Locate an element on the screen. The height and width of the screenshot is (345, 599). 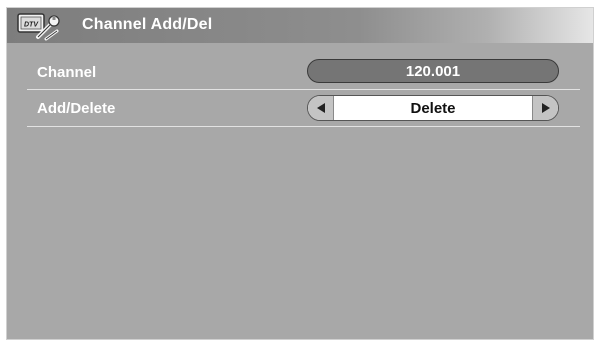
channel-value-field: 120.001 is located at coordinates (433, 71).